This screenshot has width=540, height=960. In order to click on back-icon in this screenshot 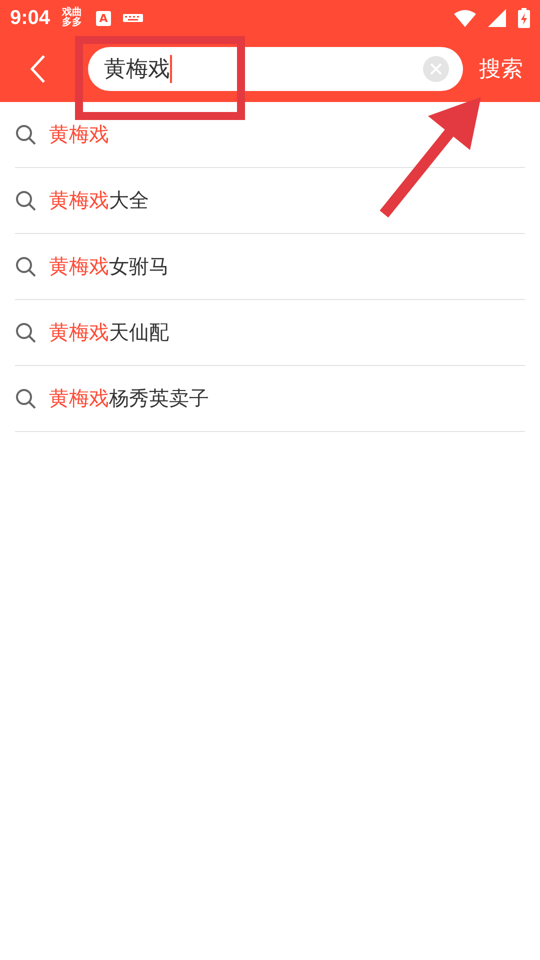, I will do `click(38, 69)`.